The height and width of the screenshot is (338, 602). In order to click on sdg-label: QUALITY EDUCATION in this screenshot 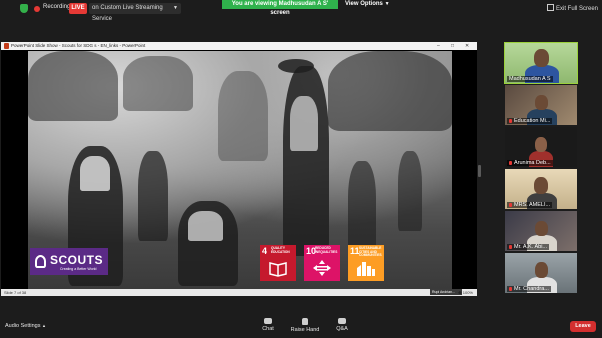, I will do `click(280, 250)`.